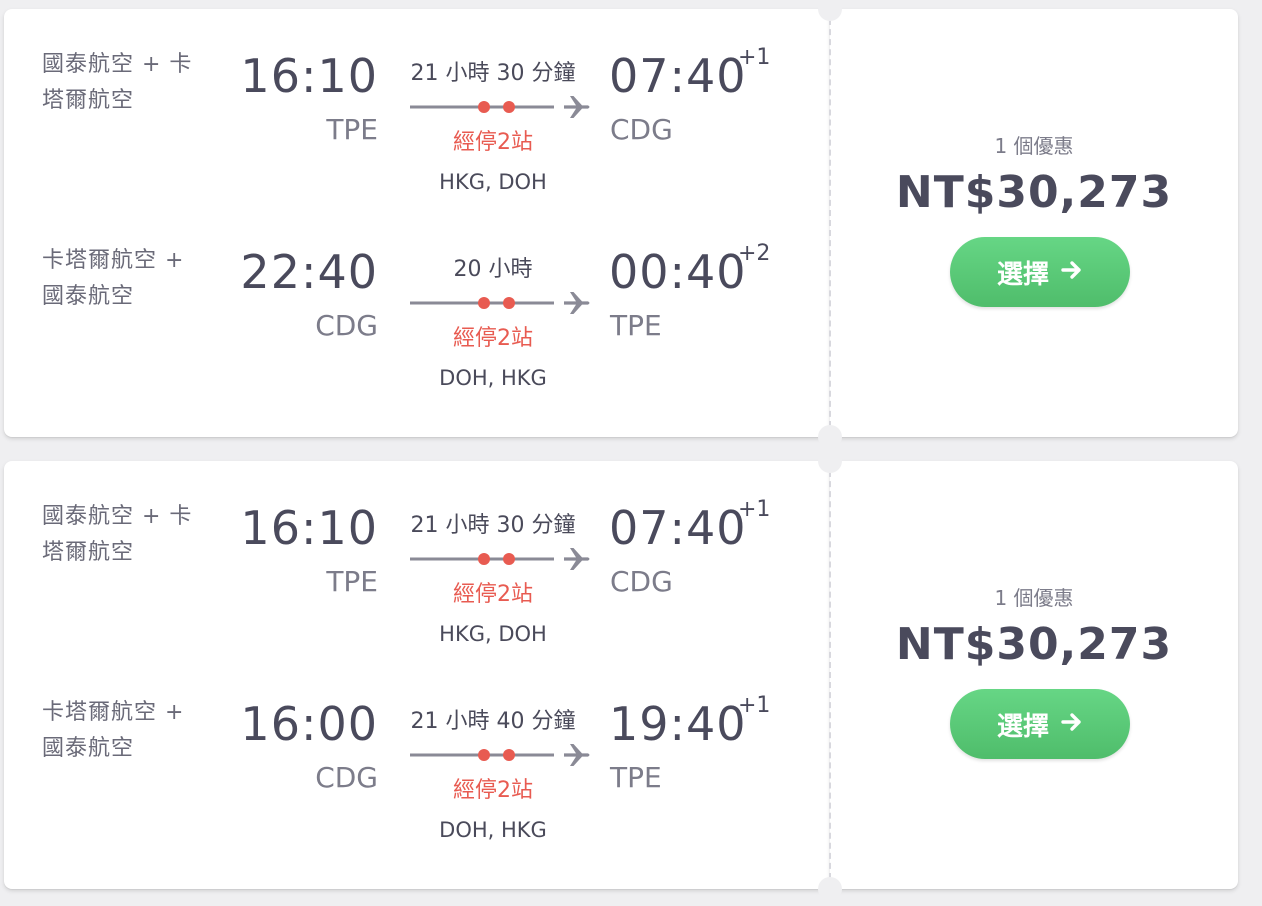 Image resolution: width=1262 pixels, height=906 pixels. What do you see at coordinates (493, 721) in the screenshot?
I see `flight-duration: 21 小時 40 分鐘` at bounding box center [493, 721].